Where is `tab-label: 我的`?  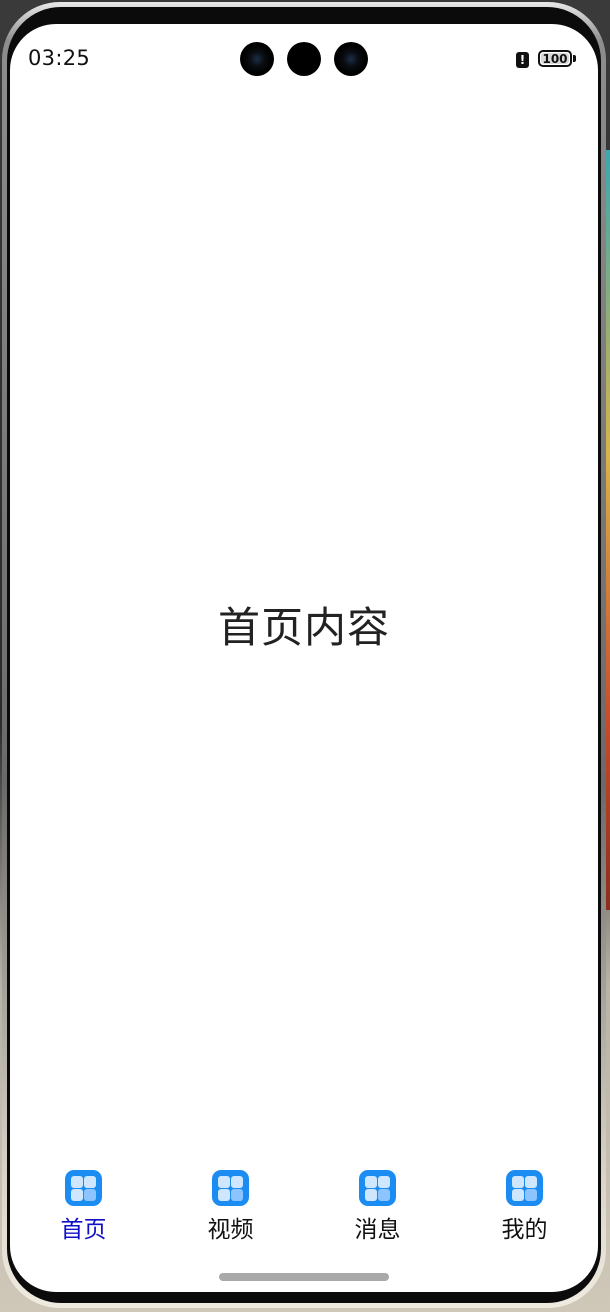 tab-label: 我的 is located at coordinates (524, 1230).